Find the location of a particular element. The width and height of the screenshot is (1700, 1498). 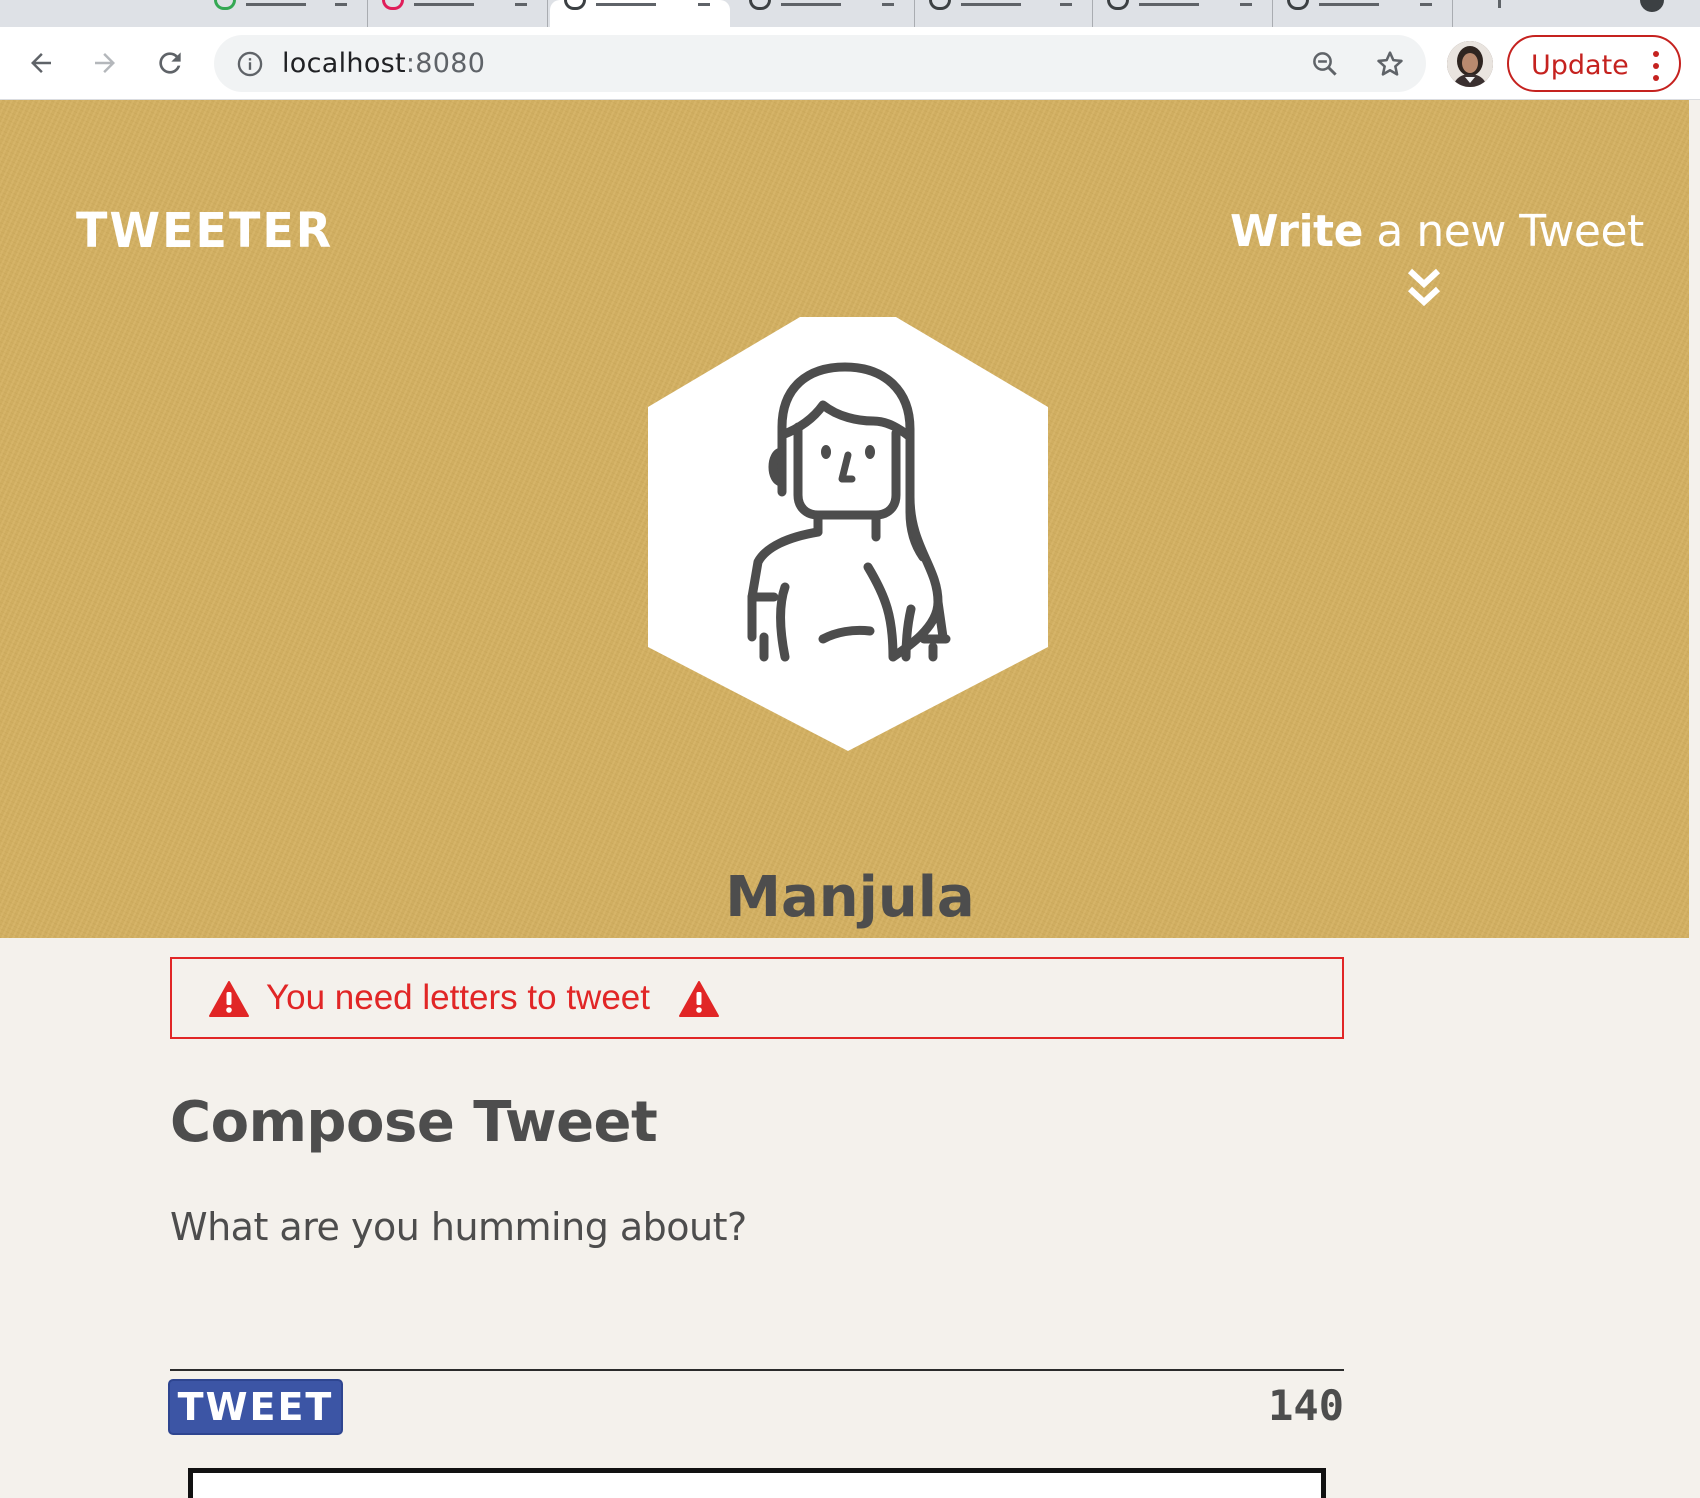

more-vert-icon is located at coordinates (1656, 66).